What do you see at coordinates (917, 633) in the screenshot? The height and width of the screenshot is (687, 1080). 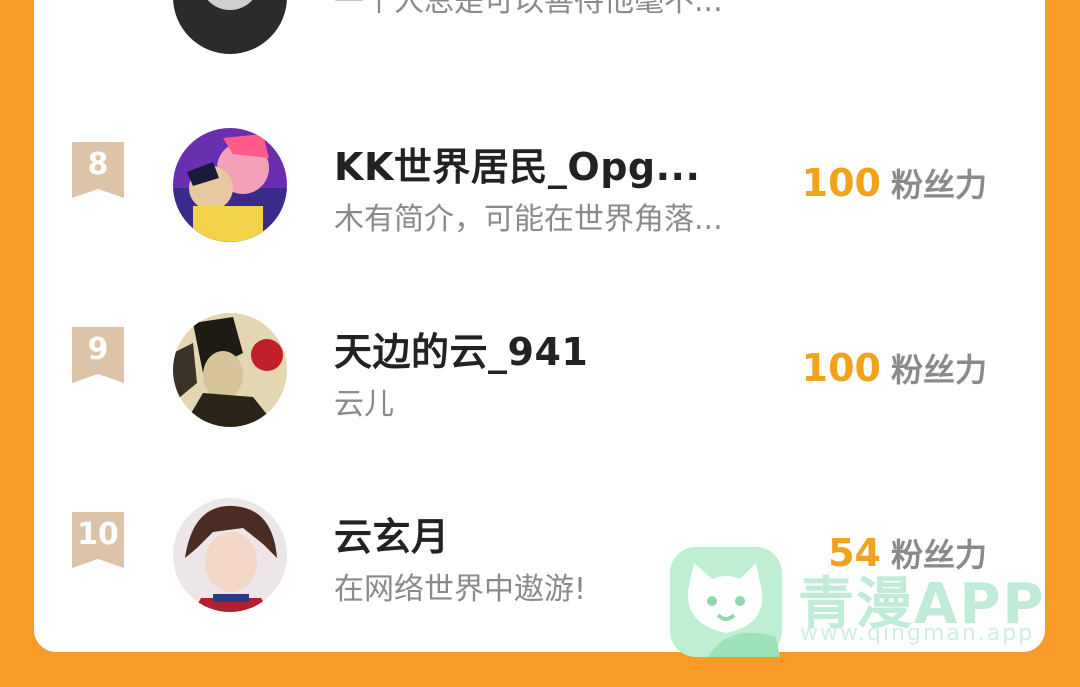 I see `watermark-url: www.qingman.app` at bounding box center [917, 633].